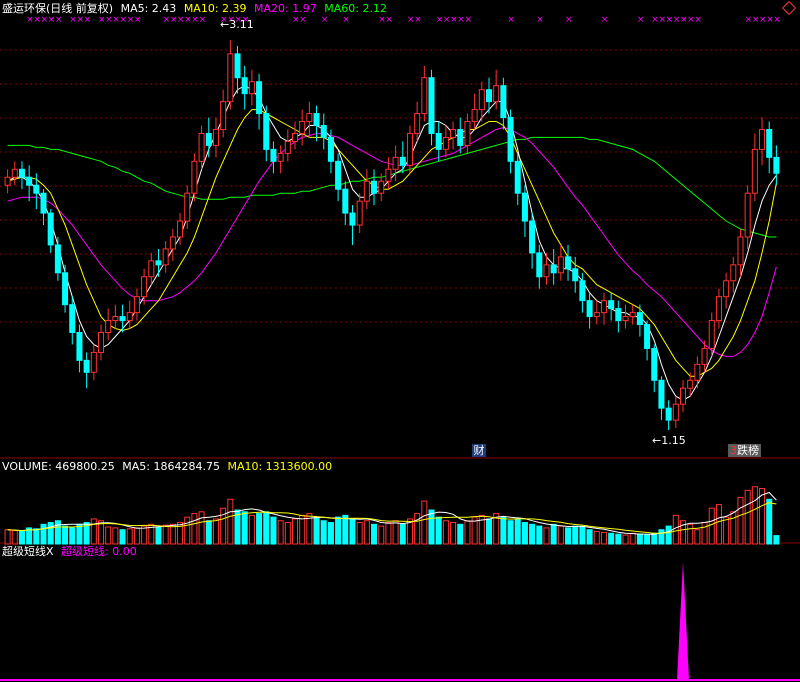 Image resolution: width=800 pixels, height=682 pixels. I want to click on volume-ma10-line, so click(392, 518).